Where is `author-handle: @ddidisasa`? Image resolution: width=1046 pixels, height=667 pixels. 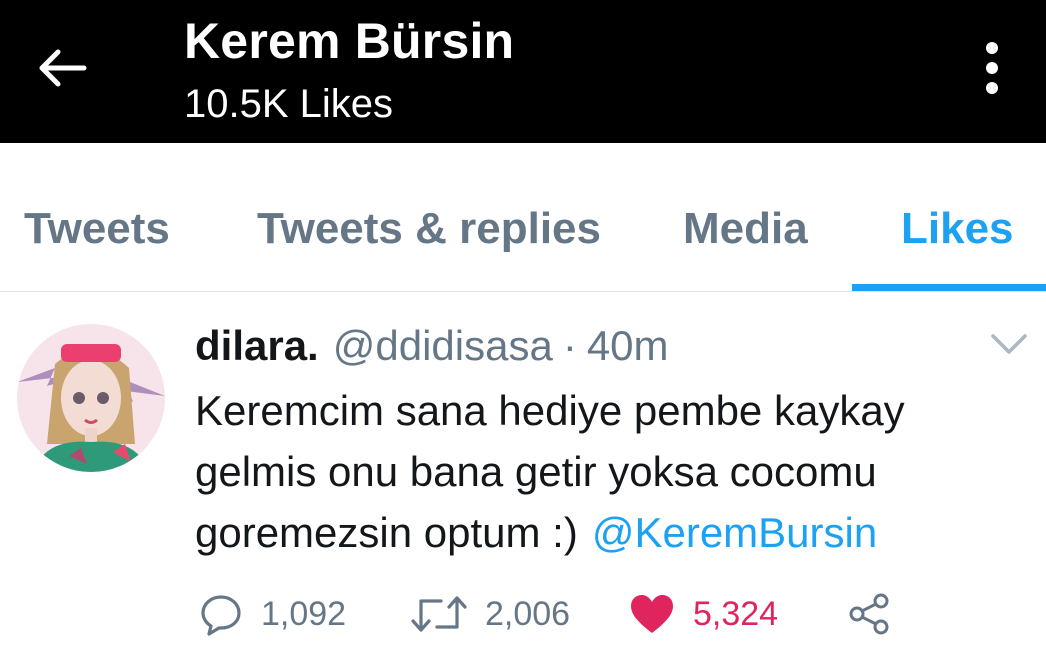 author-handle: @ddidisasa is located at coordinates (443, 346).